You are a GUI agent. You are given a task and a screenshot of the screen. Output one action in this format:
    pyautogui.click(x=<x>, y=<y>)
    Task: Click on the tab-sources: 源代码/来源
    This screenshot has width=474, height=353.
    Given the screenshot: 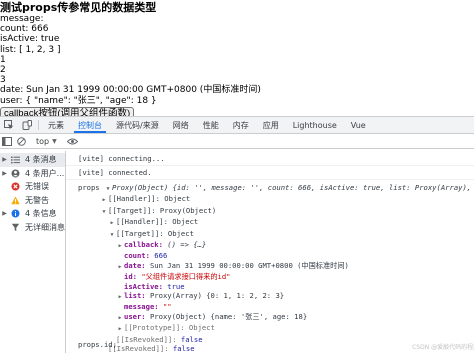 What is the action you would take?
    pyautogui.click(x=137, y=125)
    